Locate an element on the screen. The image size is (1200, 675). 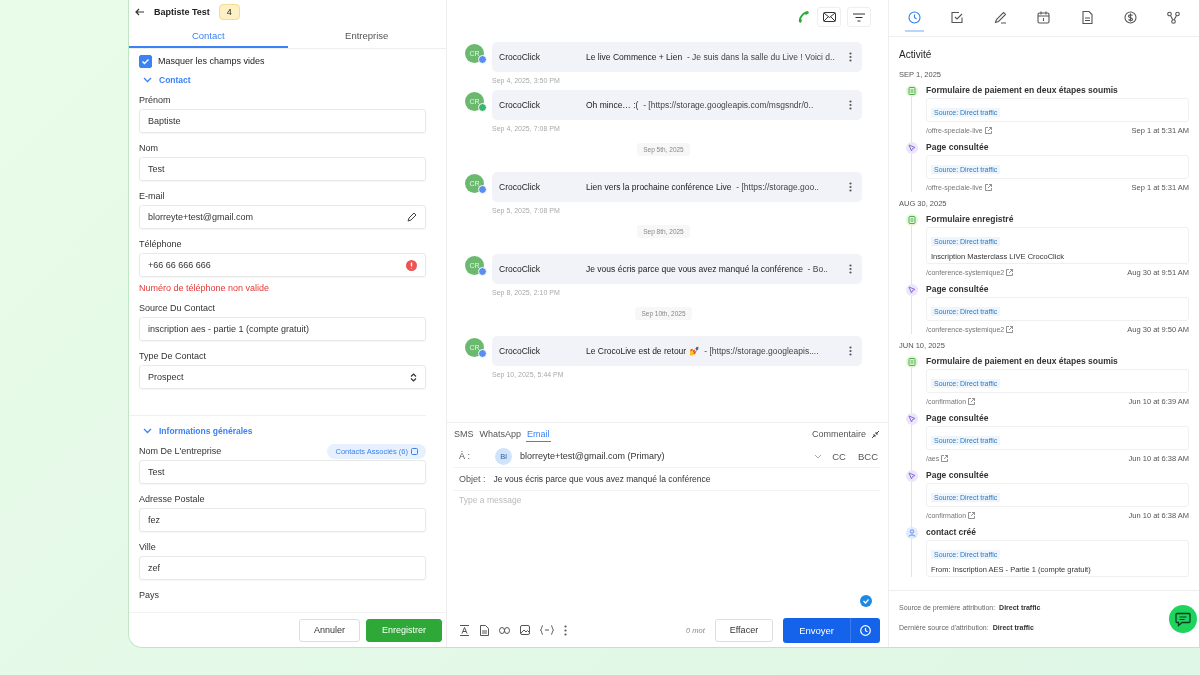
phone-icon is located at coordinates (804, 17).